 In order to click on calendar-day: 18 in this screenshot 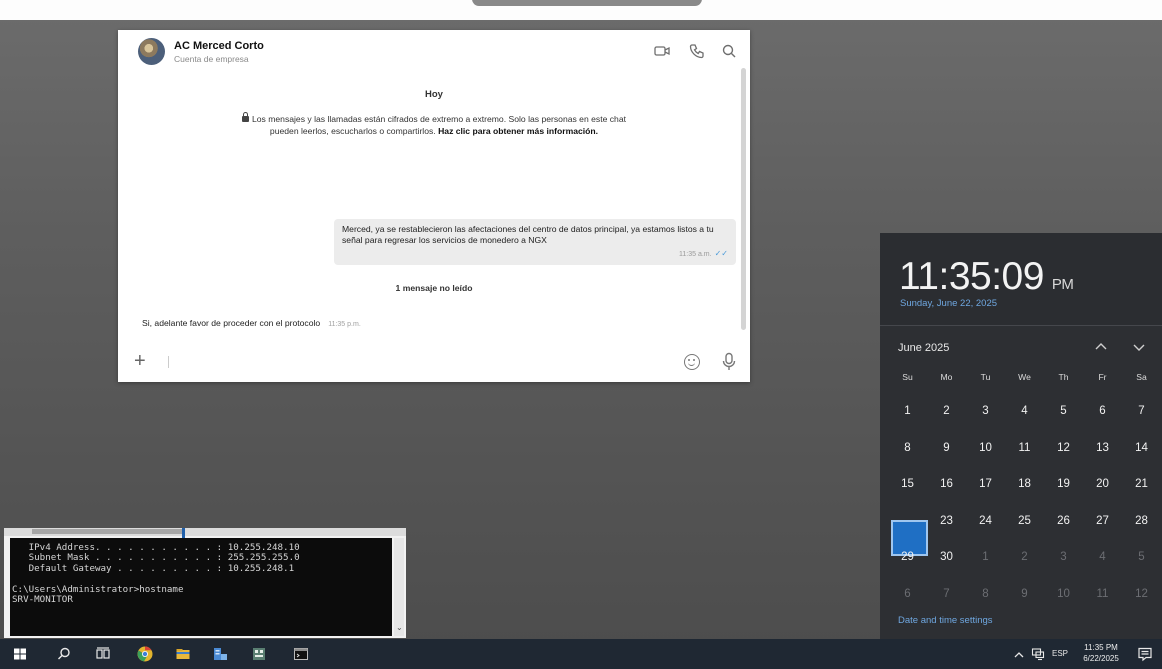, I will do `click(1024, 484)`.